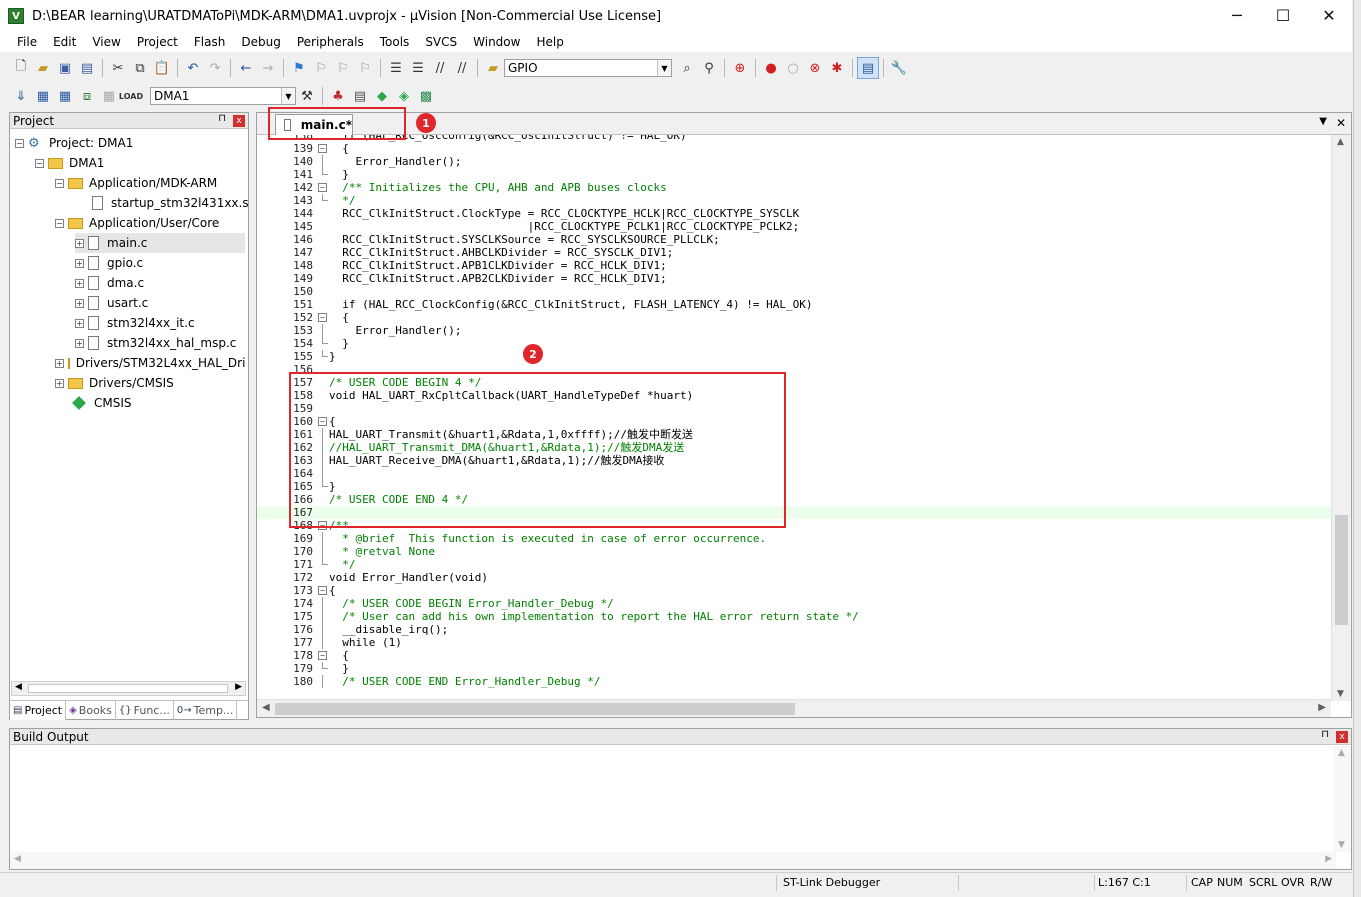 This screenshot has height=897, width=1361. I want to click on manage-rte-icon: ◆, so click(382, 96).